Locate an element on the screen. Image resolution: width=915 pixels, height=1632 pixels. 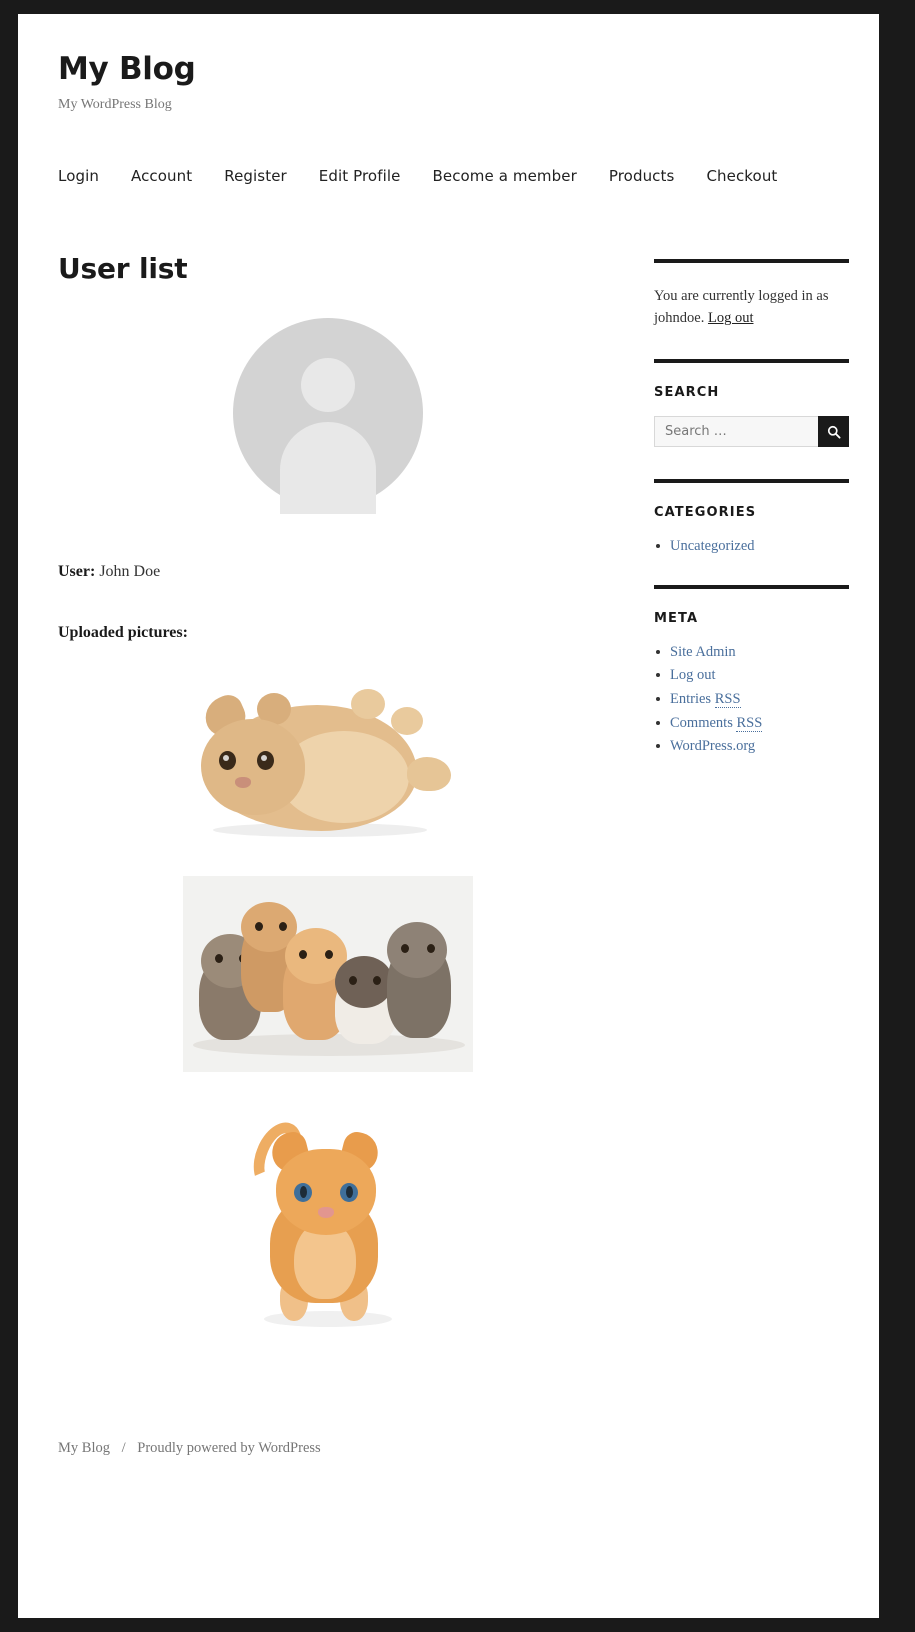
meta-link-entries-rss: Entries RSS is located at coordinates (705, 700).